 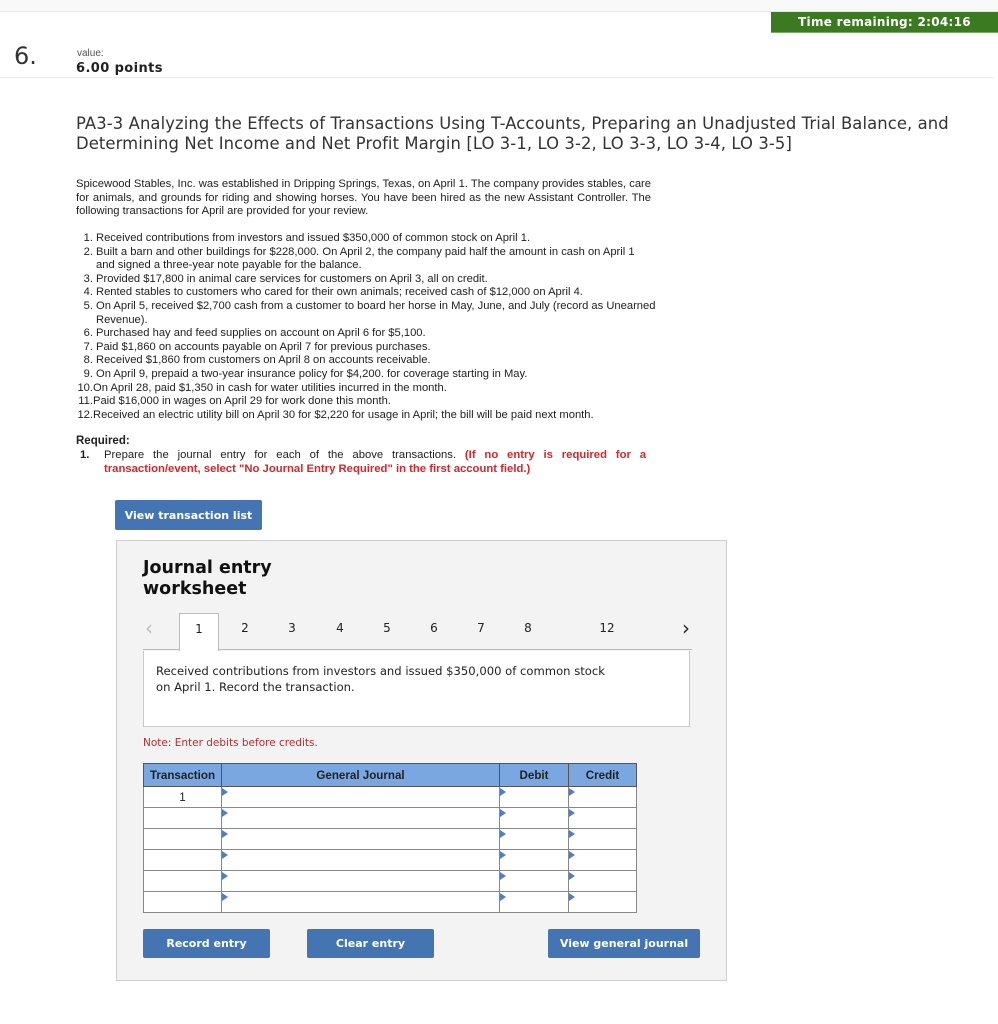 I want to click on question-points: 6.00 points, so click(x=119, y=68).